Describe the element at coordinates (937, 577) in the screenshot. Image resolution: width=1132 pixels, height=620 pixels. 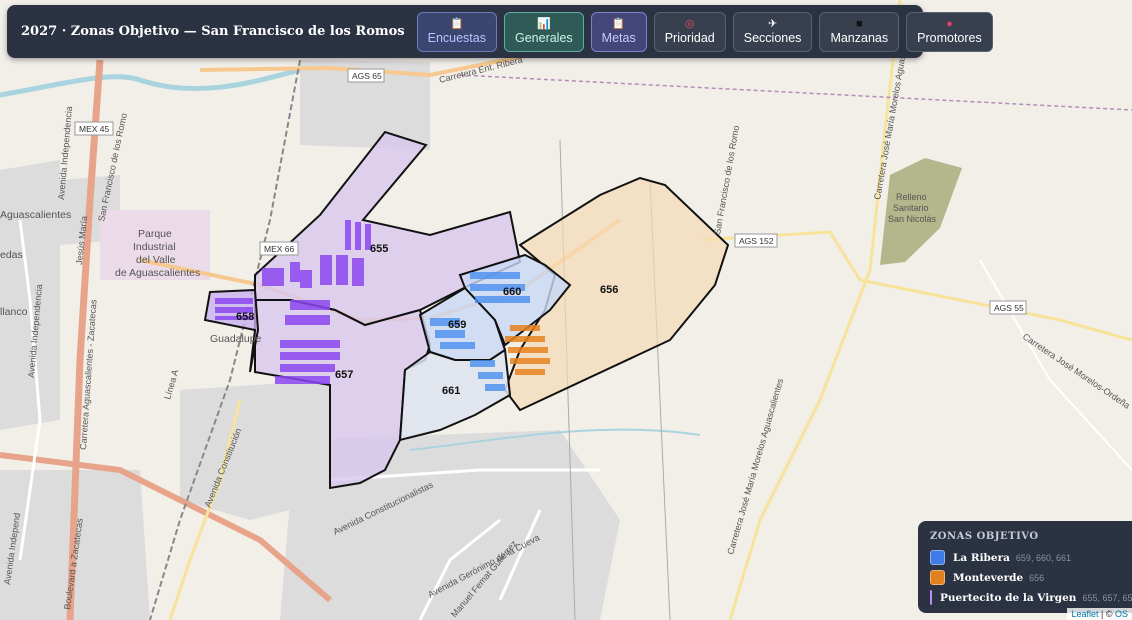
I see `legend-swatch-monteverde` at that location.